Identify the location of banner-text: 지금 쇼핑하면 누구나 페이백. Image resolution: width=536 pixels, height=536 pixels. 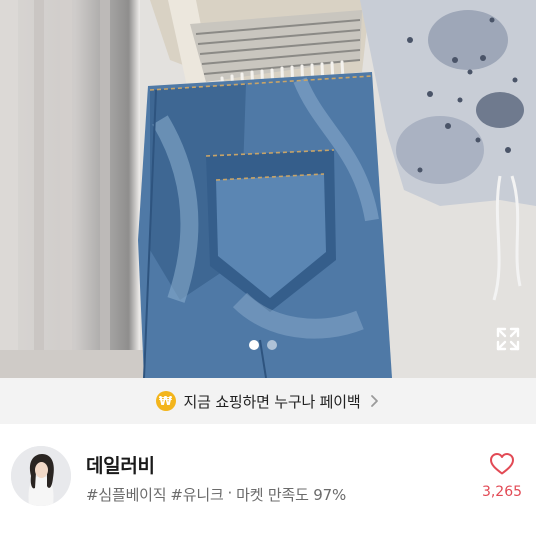
(272, 401).